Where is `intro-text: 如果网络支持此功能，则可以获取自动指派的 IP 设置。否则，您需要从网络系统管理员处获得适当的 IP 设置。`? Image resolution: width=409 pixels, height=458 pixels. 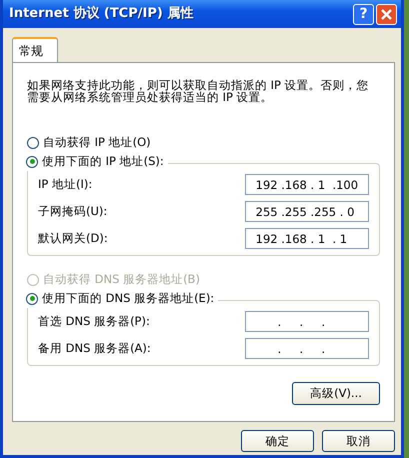 intro-text: 如果网络支持此功能，则可以获取自动指派的 IP 设置。否则，您需要从网络系统管理员处获得适当的 IP 设置。 is located at coordinates (198, 91).